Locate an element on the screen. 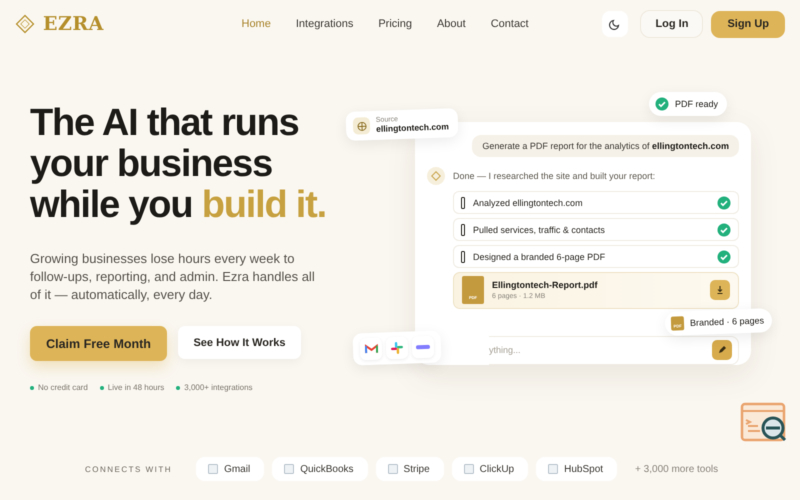 Image resolution: width=800 pixels, height=500 pixels. nav-link: Integrations is located at coordinates (324, 24).